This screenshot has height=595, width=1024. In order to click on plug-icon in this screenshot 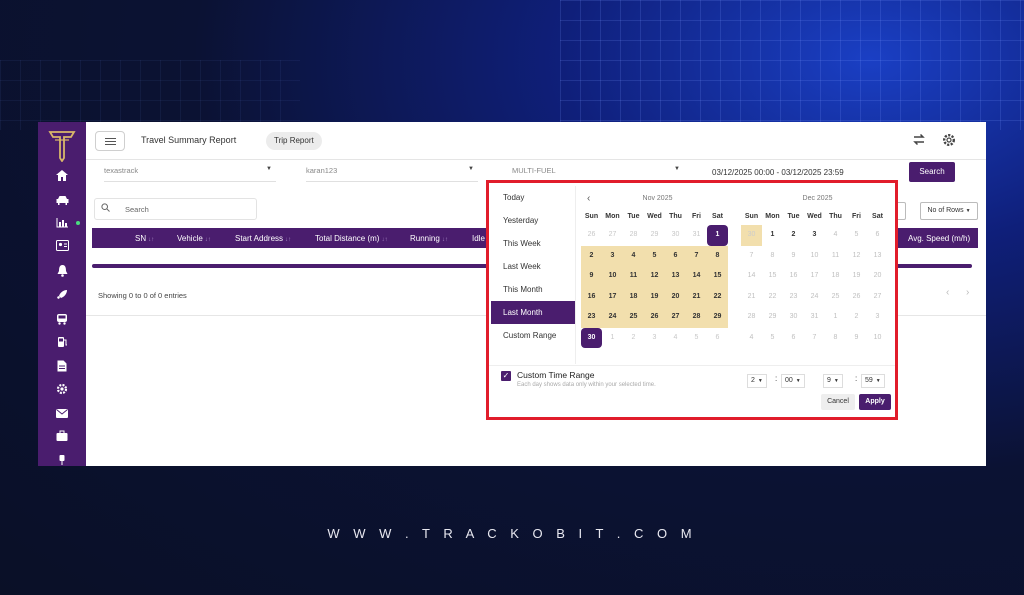, I will do `click(62, 459)`.